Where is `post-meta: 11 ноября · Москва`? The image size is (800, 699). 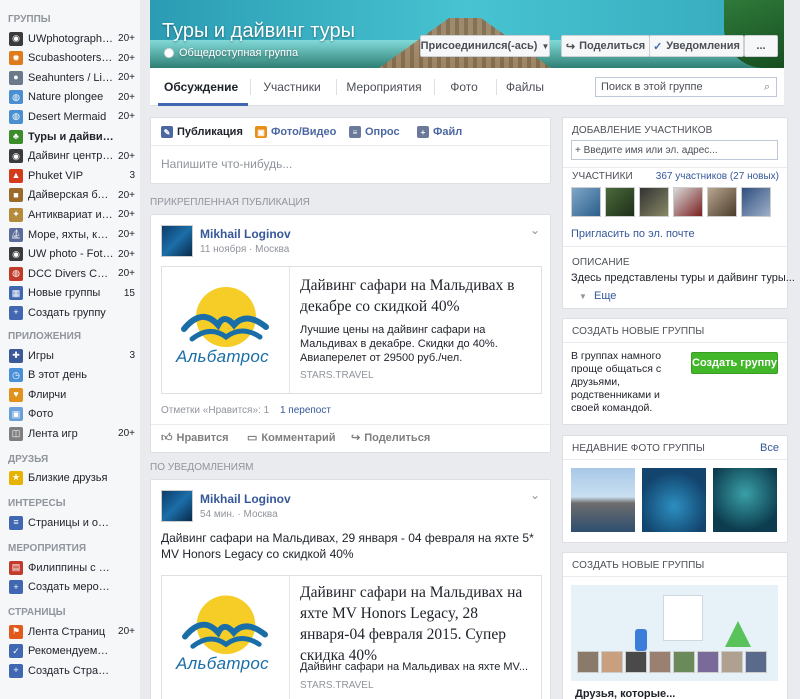 post-meta: 11 ноября · Москва is located at coordinates (244, 249).